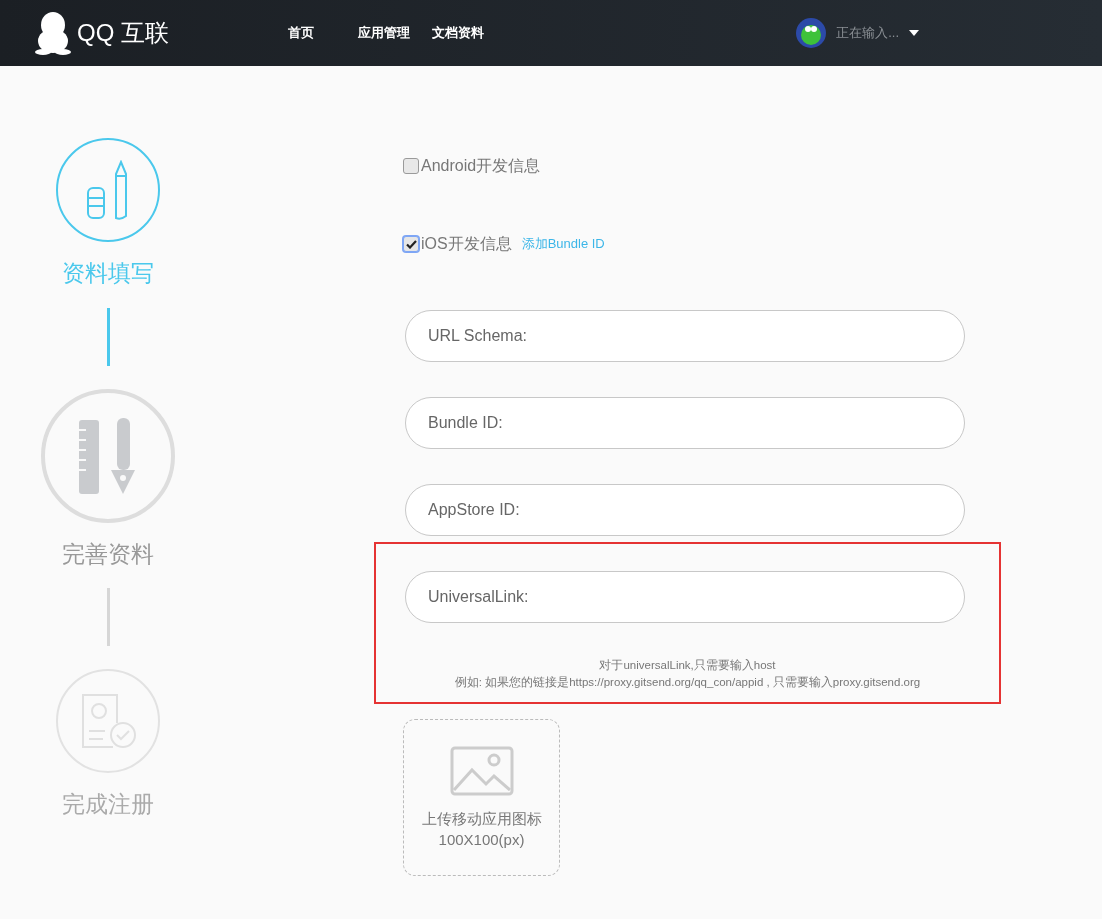 The width and height of the screenshot is (1102, 919). I want to click on image-icon, so click(481, 770).